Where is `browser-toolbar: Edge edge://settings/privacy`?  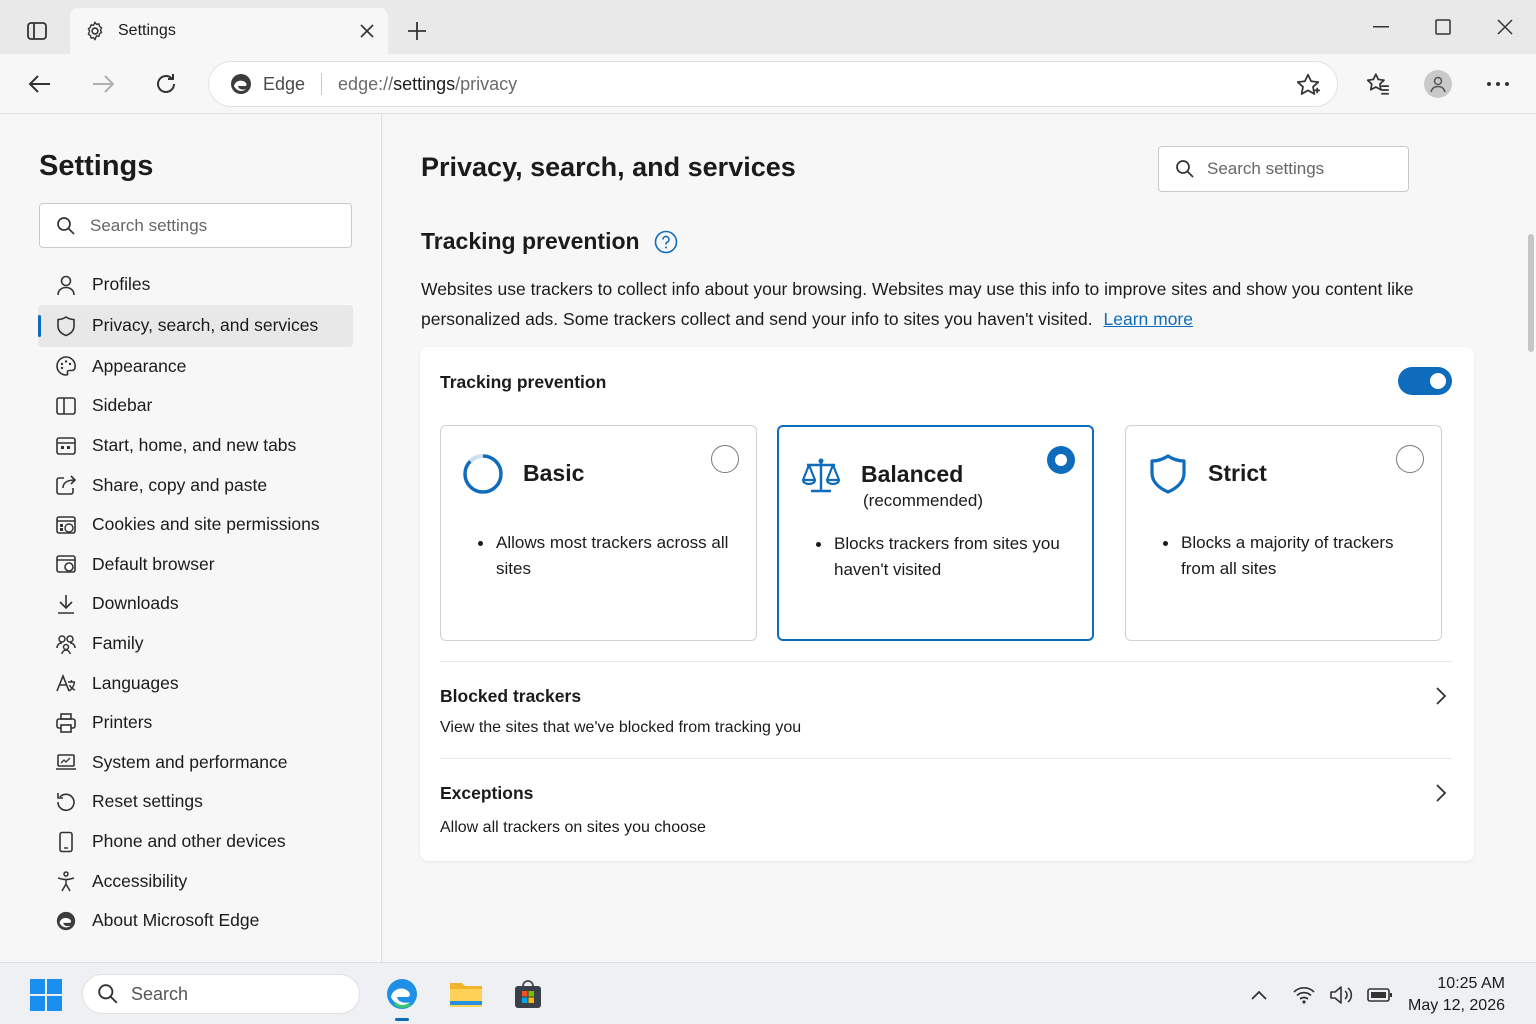 browser-toolbar: Edge edge://settings/privacy is located at coordinates (768, 84).